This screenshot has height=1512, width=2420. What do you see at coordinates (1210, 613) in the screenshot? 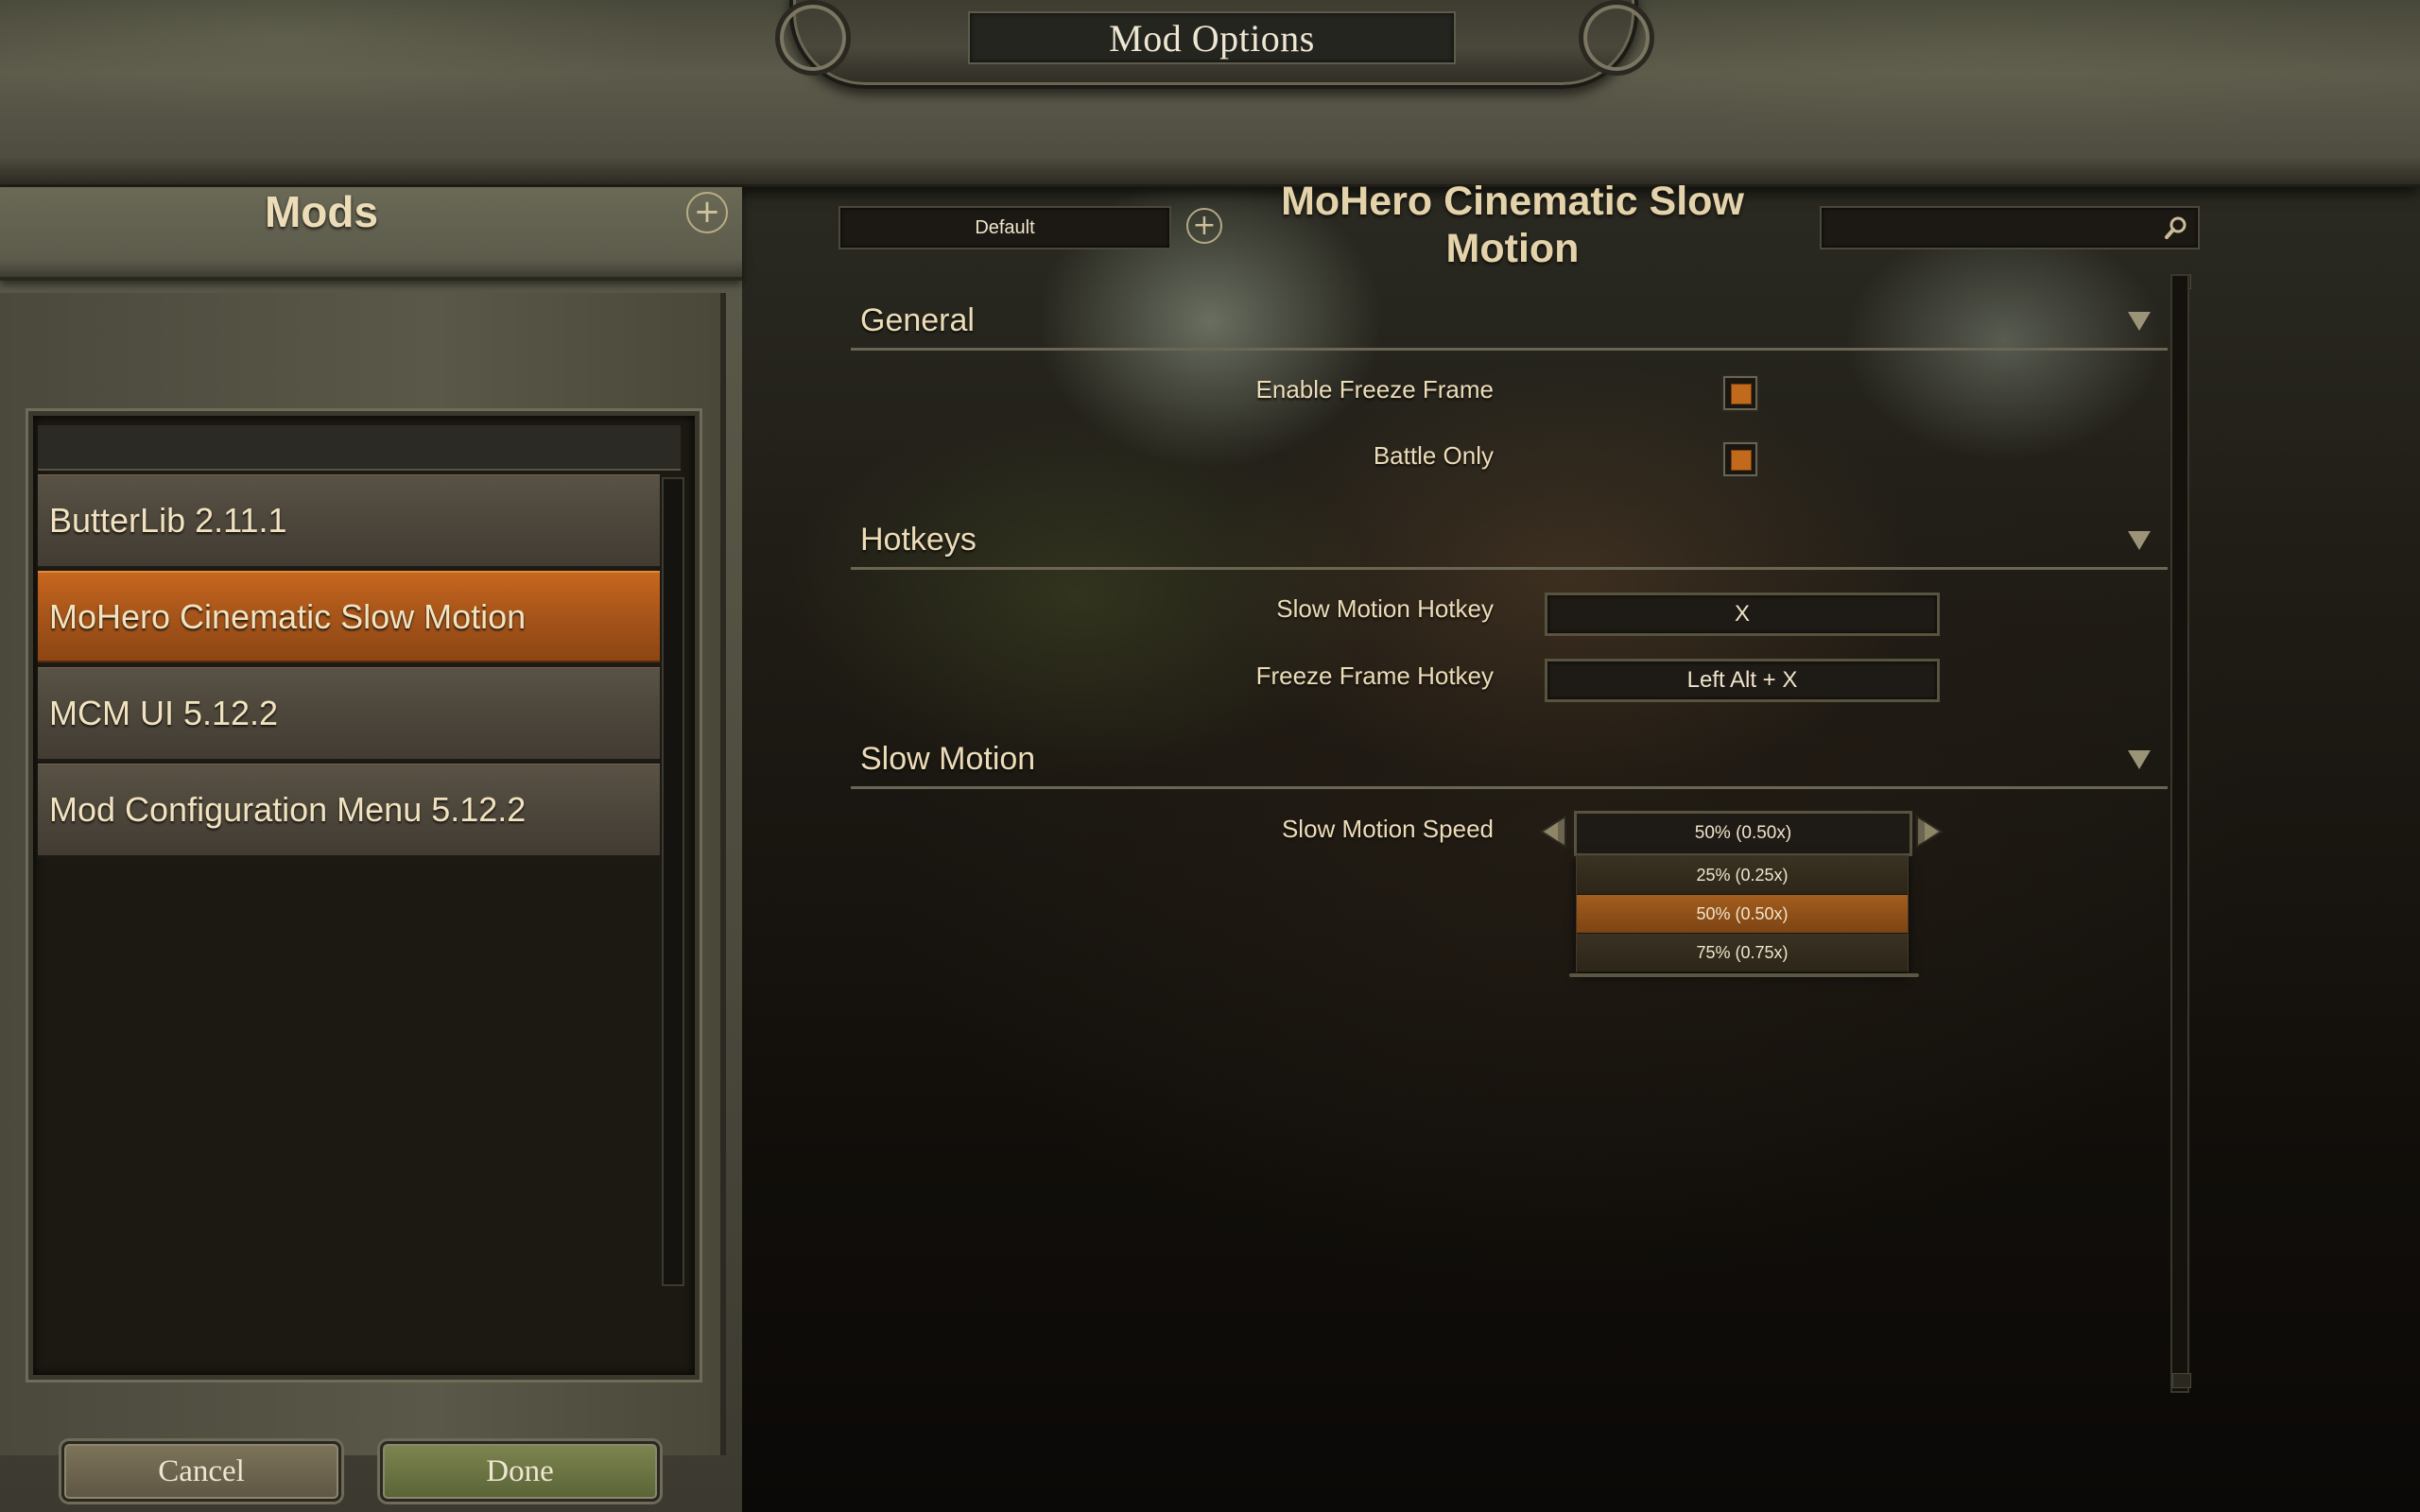
I see `slow-motion-hotkey-row: Slow Motion Hotkey` at bounding box center [1210, 613].